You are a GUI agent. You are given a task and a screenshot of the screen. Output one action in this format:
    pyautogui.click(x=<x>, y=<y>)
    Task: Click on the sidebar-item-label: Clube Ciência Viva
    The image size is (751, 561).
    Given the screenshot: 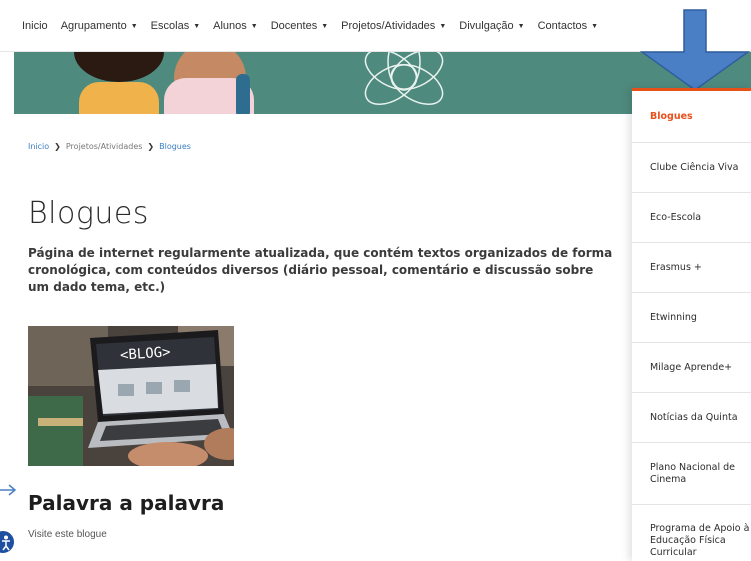 What is the action you would take?
    pyautogui.click(x=694, y=167)
    